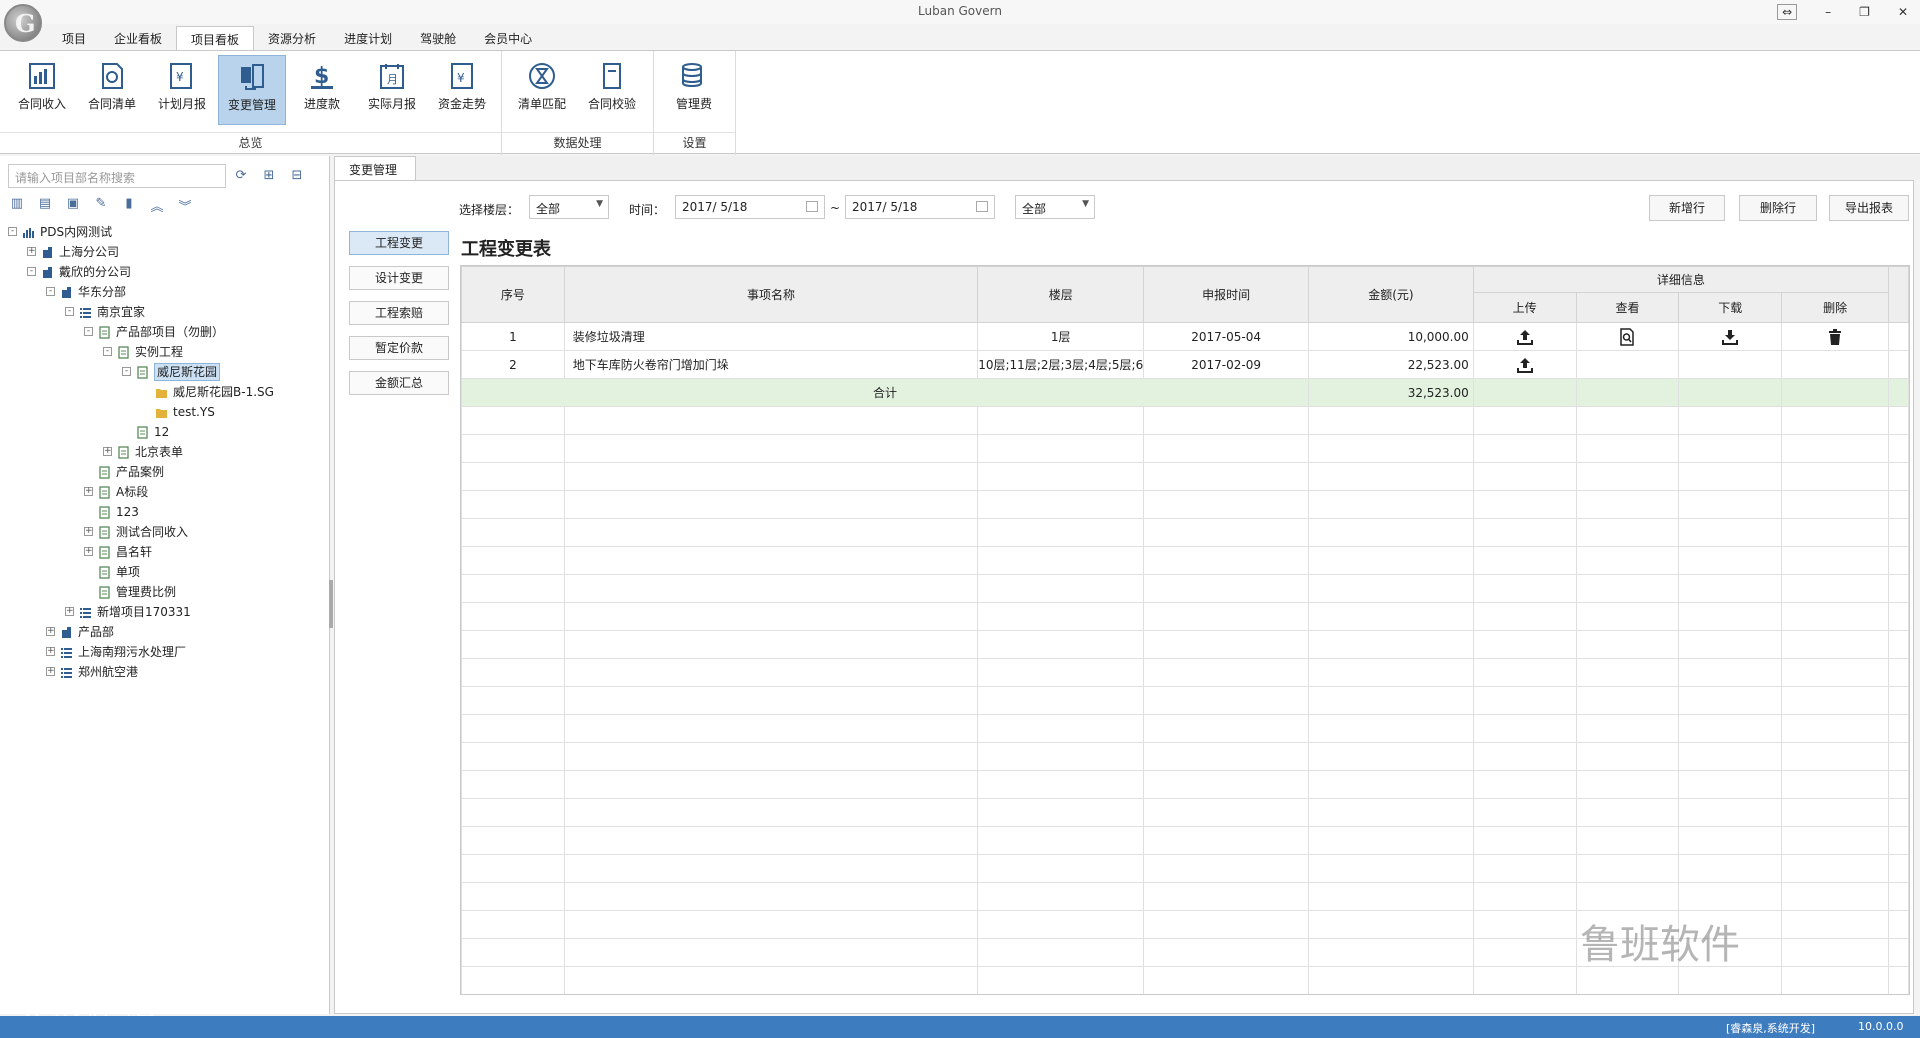 Image resolution: width=1920 pixels, height=1038 pixels. Describe the element at coordinates (17, 204) in the screenshot. I see `add-node-icon: ▥` at that location.